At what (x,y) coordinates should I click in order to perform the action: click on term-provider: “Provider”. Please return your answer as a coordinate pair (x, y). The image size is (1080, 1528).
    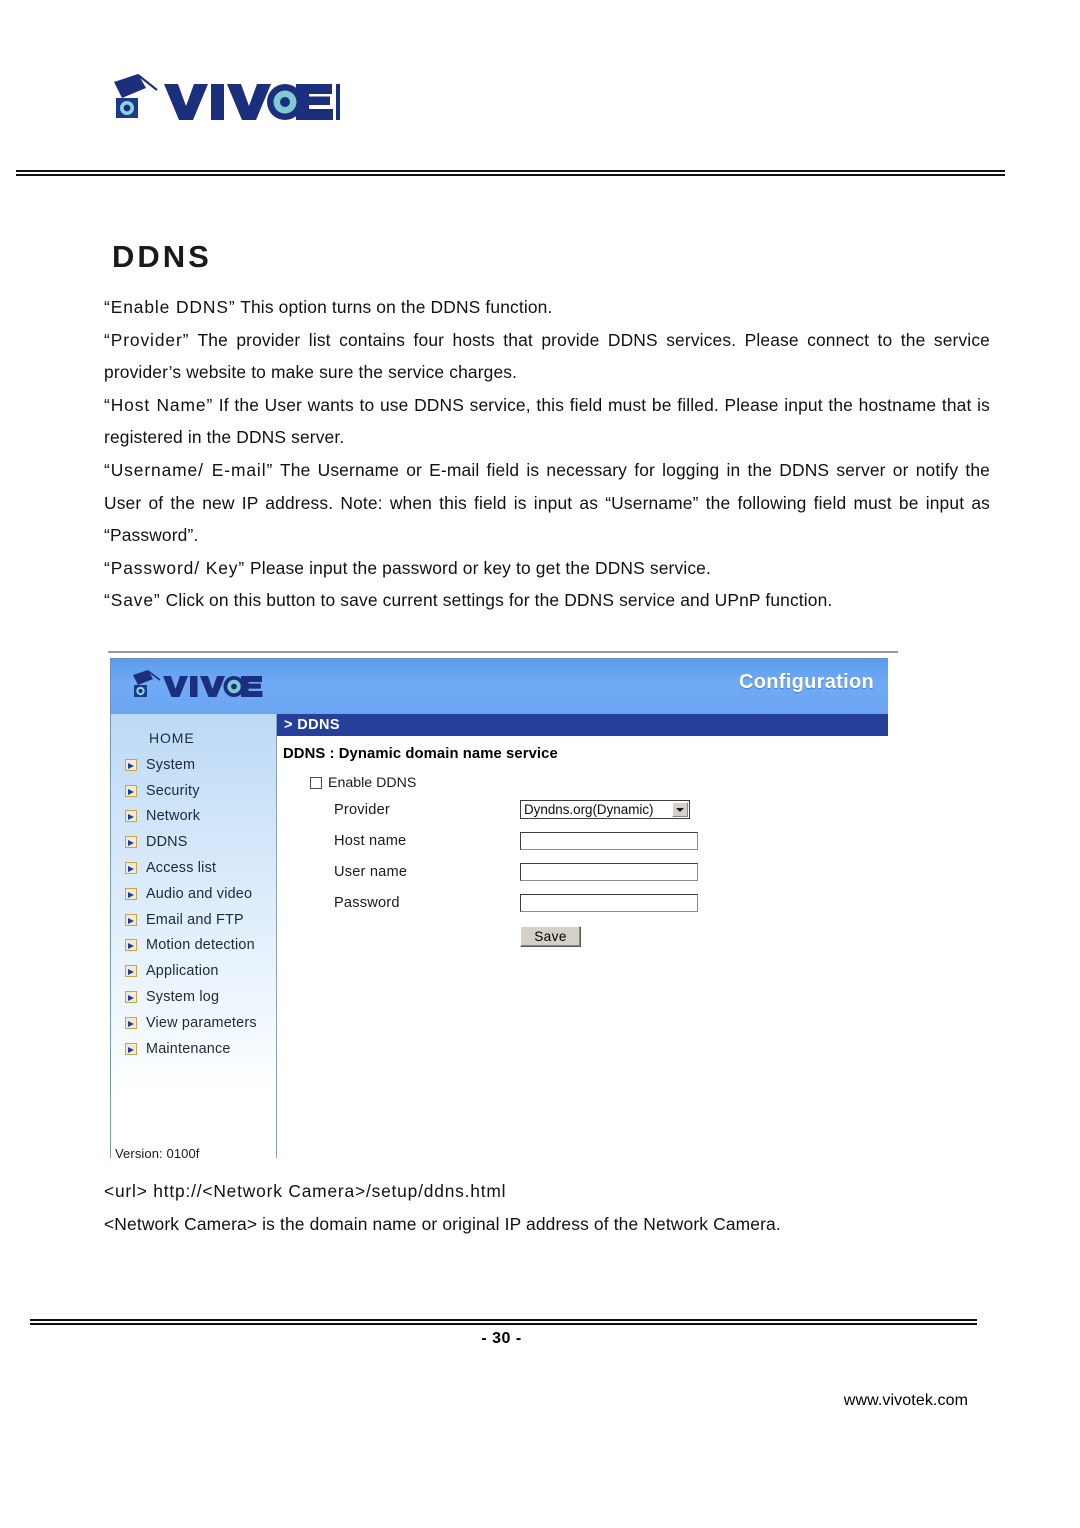
    Looking at the image, I should click on (147, 339).